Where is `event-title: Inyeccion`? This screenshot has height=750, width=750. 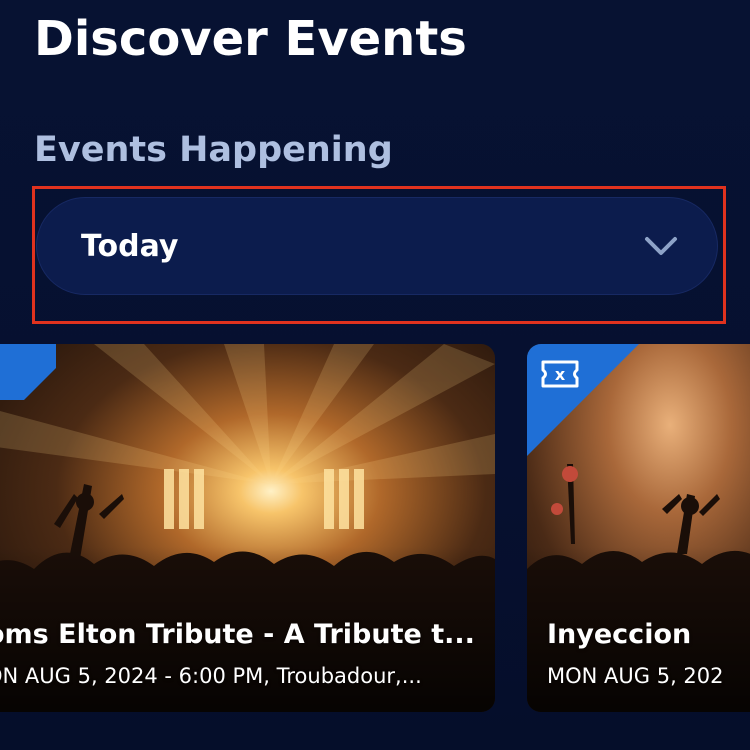 event-title: Inyeccion is located at coordinates (619, 634).